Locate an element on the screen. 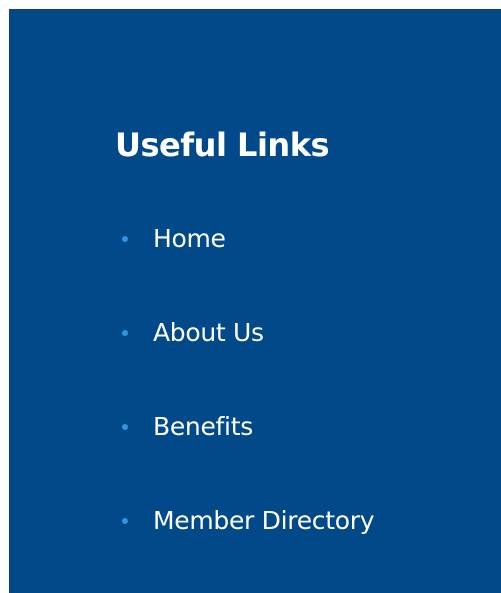 This screenshot has height=593, width=501. benefits-link: Benefits is located at coordinates (203, 427).